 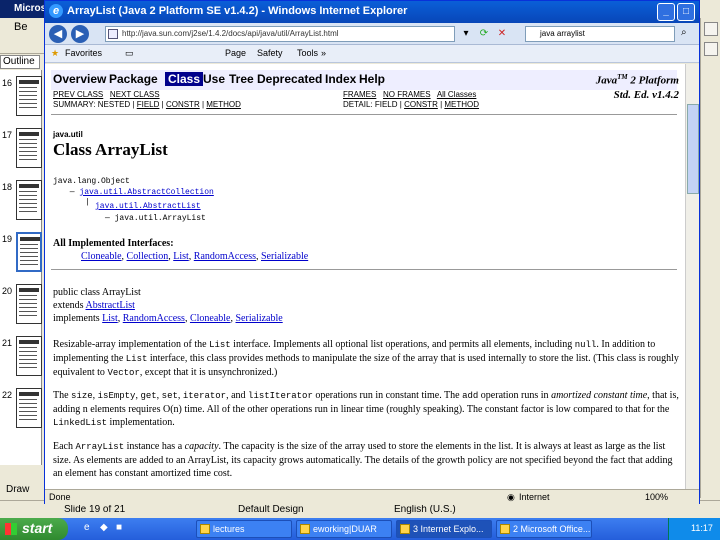 What do you see at coordinates (562, 33) in the screenshot?
I see `search-text: java arraylist` at bounding box center [562, 33].